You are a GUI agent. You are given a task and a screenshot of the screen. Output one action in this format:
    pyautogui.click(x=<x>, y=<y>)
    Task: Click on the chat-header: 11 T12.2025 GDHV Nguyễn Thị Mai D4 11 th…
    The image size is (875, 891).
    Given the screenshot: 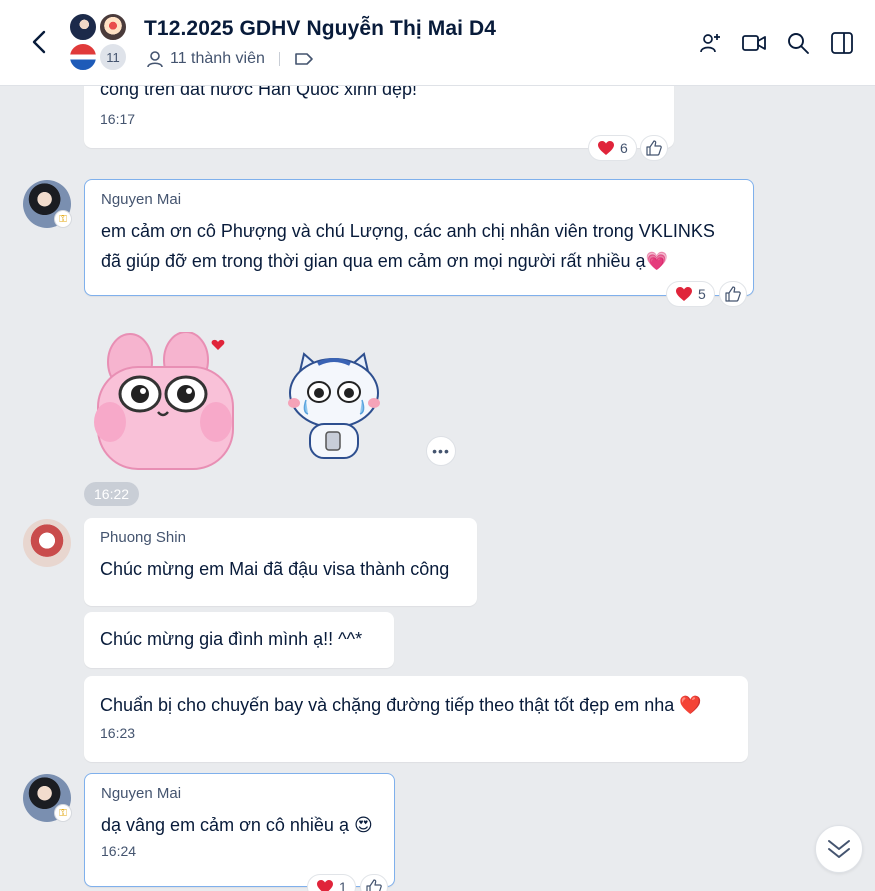 What is the action you would take?
    pyautogui.click(x=437, y=43)
    